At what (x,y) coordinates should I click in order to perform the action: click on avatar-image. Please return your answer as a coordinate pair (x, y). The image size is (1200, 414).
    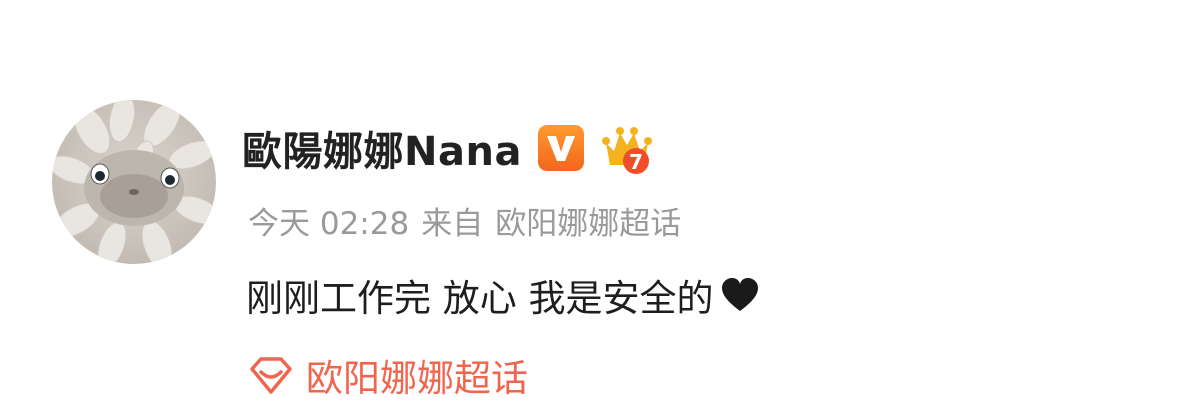
    Looking at the image, I should click on (134, 182).